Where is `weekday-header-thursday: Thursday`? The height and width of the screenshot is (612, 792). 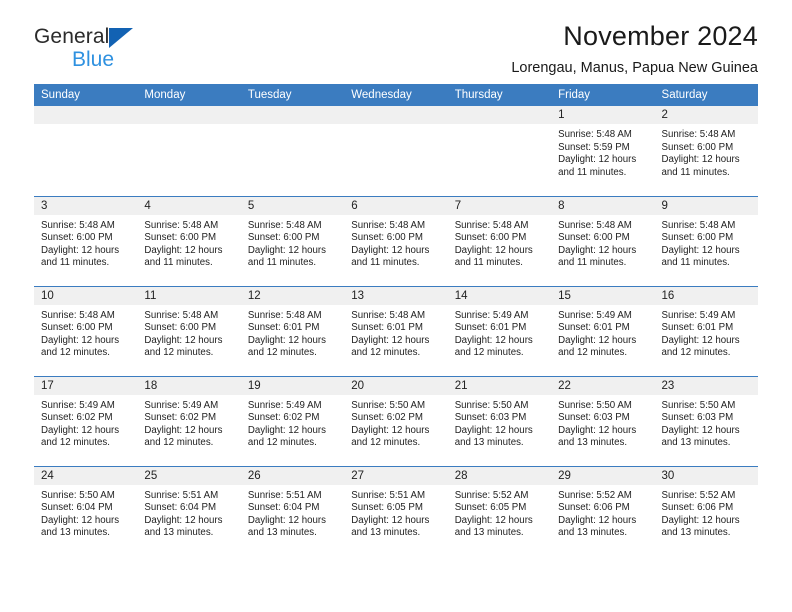 weekday-header-thursday: Thursday is located at coordinates (499, 95).